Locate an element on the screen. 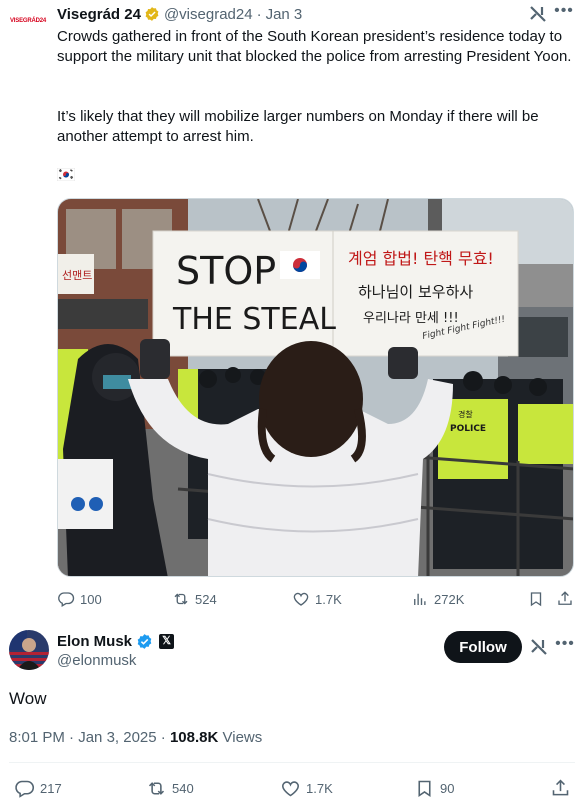 The width and height of the screenshot is (583, 805). reply-button: 100 is located at coordinates (79, 599).